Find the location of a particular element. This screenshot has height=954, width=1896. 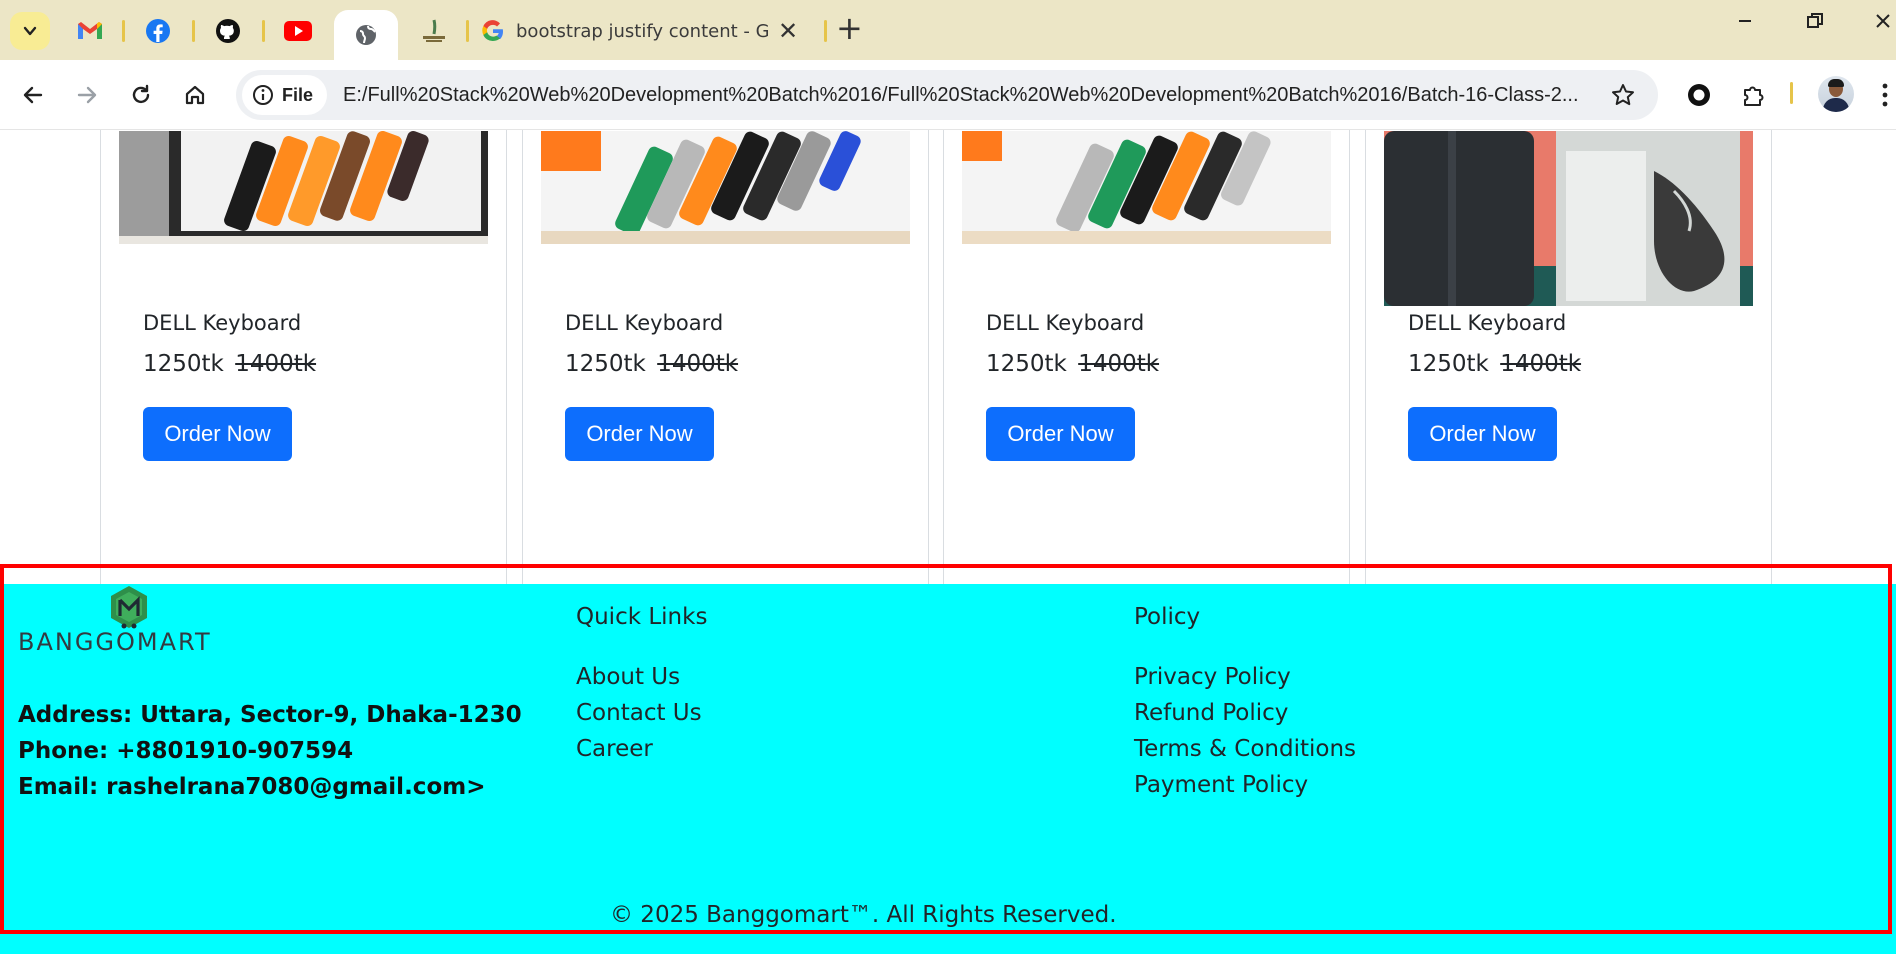

arrow-left-icon is located at coordinates (33, 95).